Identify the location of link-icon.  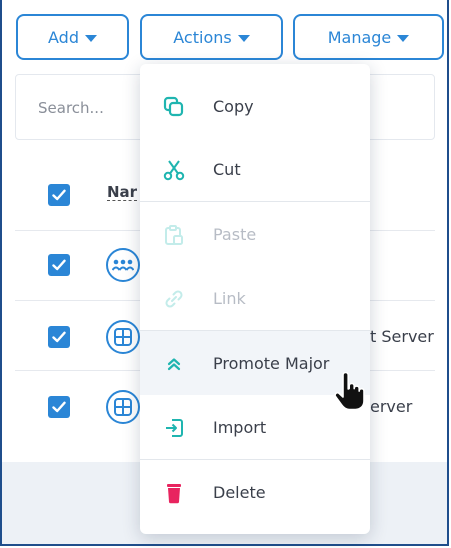
(174, 299).